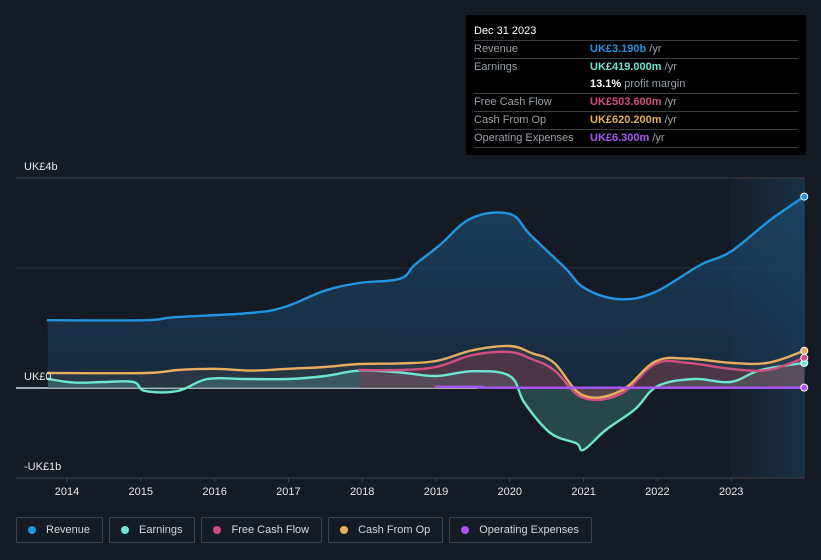 The image size is (821, 560). I want to click on legend-label: Cash From Op, so click(394, 530).